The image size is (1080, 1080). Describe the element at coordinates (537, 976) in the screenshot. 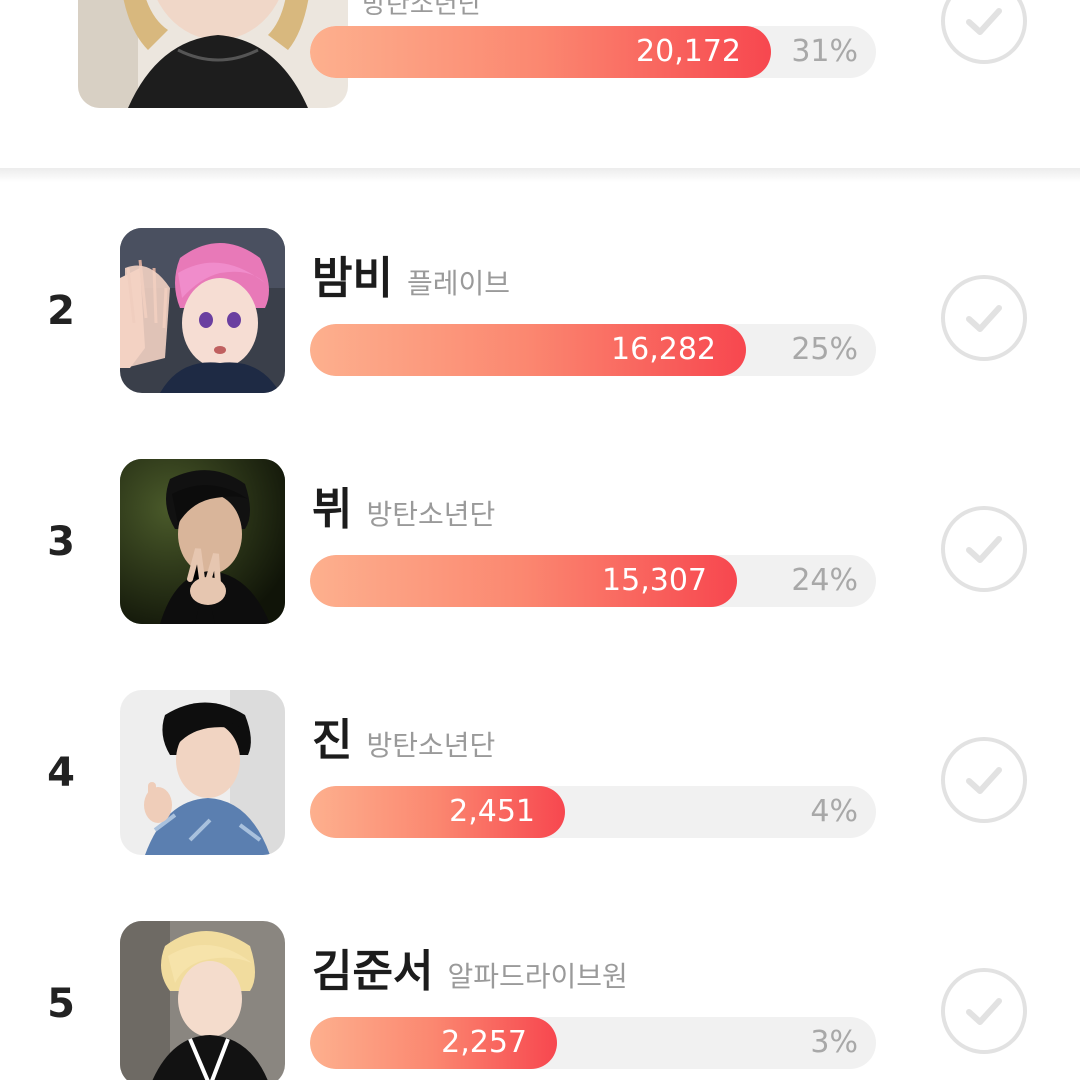

I see `artist-group: 알파드라이브원` at that location.